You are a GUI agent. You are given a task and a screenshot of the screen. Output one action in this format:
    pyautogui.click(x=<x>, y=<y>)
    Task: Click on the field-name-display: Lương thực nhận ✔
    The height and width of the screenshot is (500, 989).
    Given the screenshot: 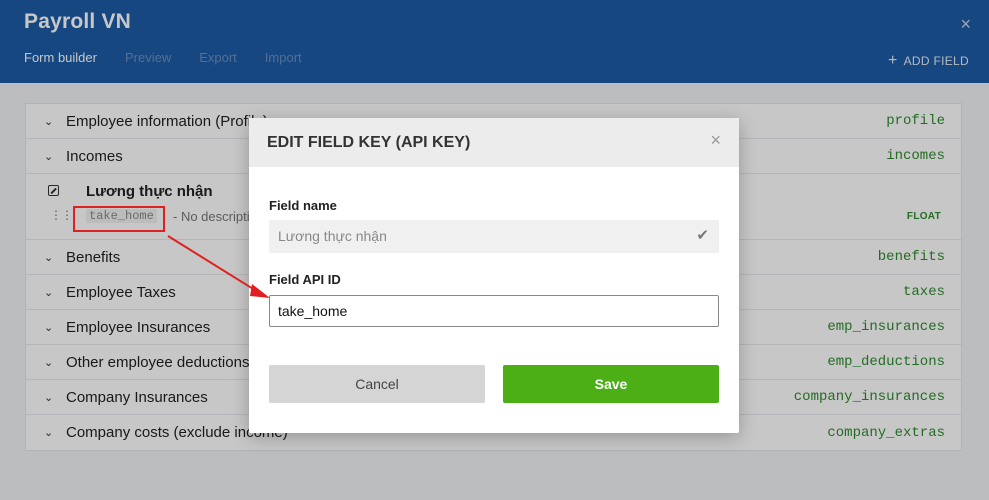 What is the action you would take?
    pyautogui.click(x=494, y=236)
    